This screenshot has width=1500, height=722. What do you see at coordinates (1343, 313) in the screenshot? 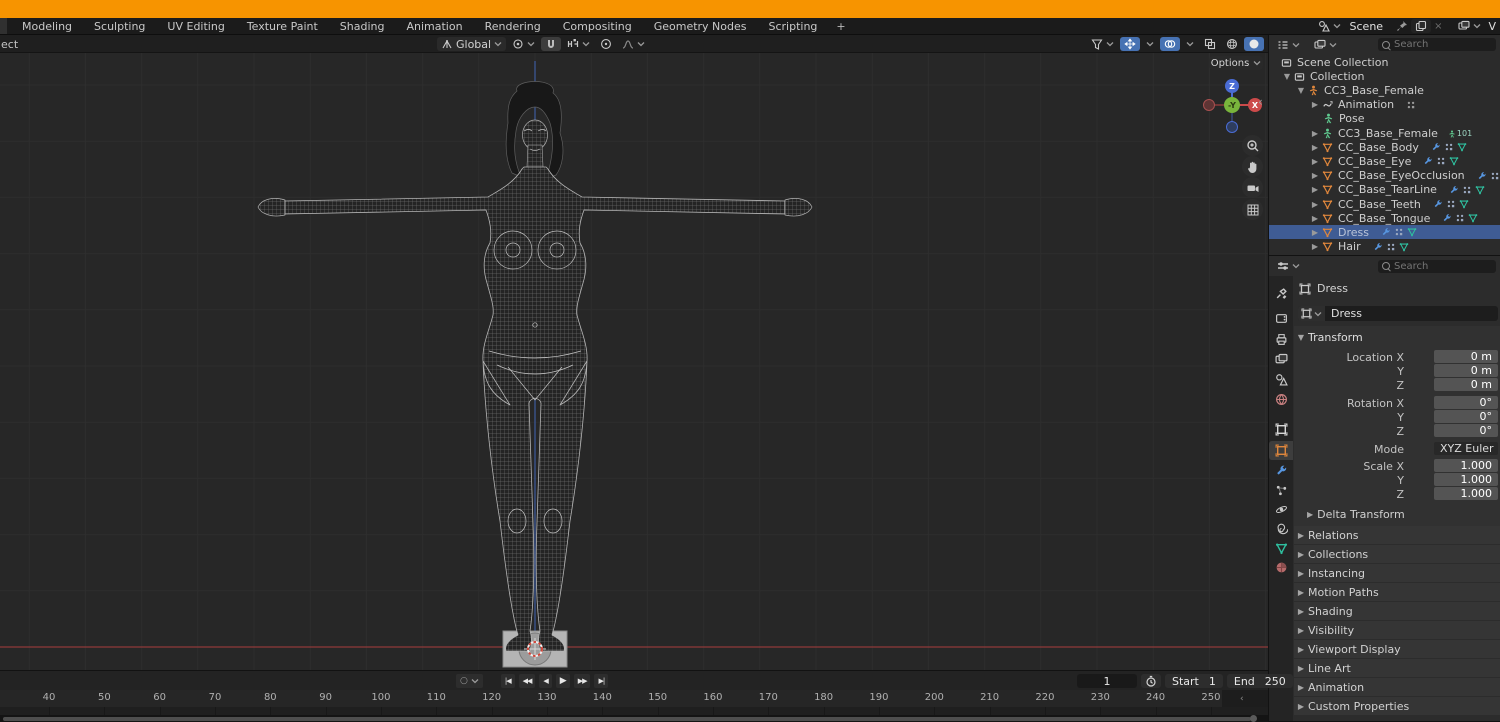
I see `object-name-field: Dress` at bounding box center [1343, 313].